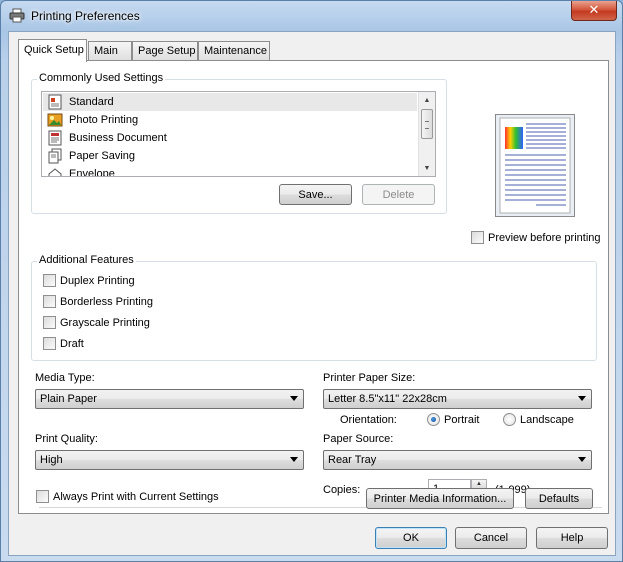 The width and height of the screenshot is (623, 562). I want to click on preview-before-printing-checkbox: Preview before printing, so click(536, 237).